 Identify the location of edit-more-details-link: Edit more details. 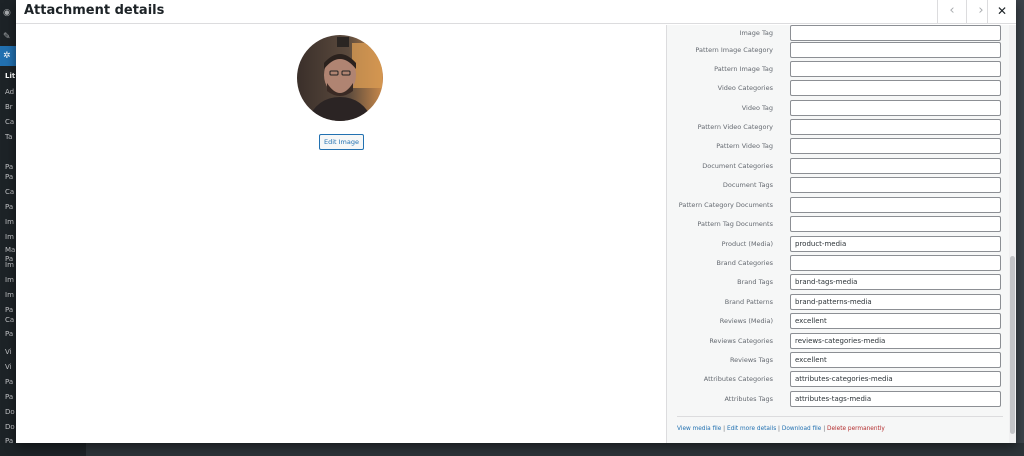
(751, 429).